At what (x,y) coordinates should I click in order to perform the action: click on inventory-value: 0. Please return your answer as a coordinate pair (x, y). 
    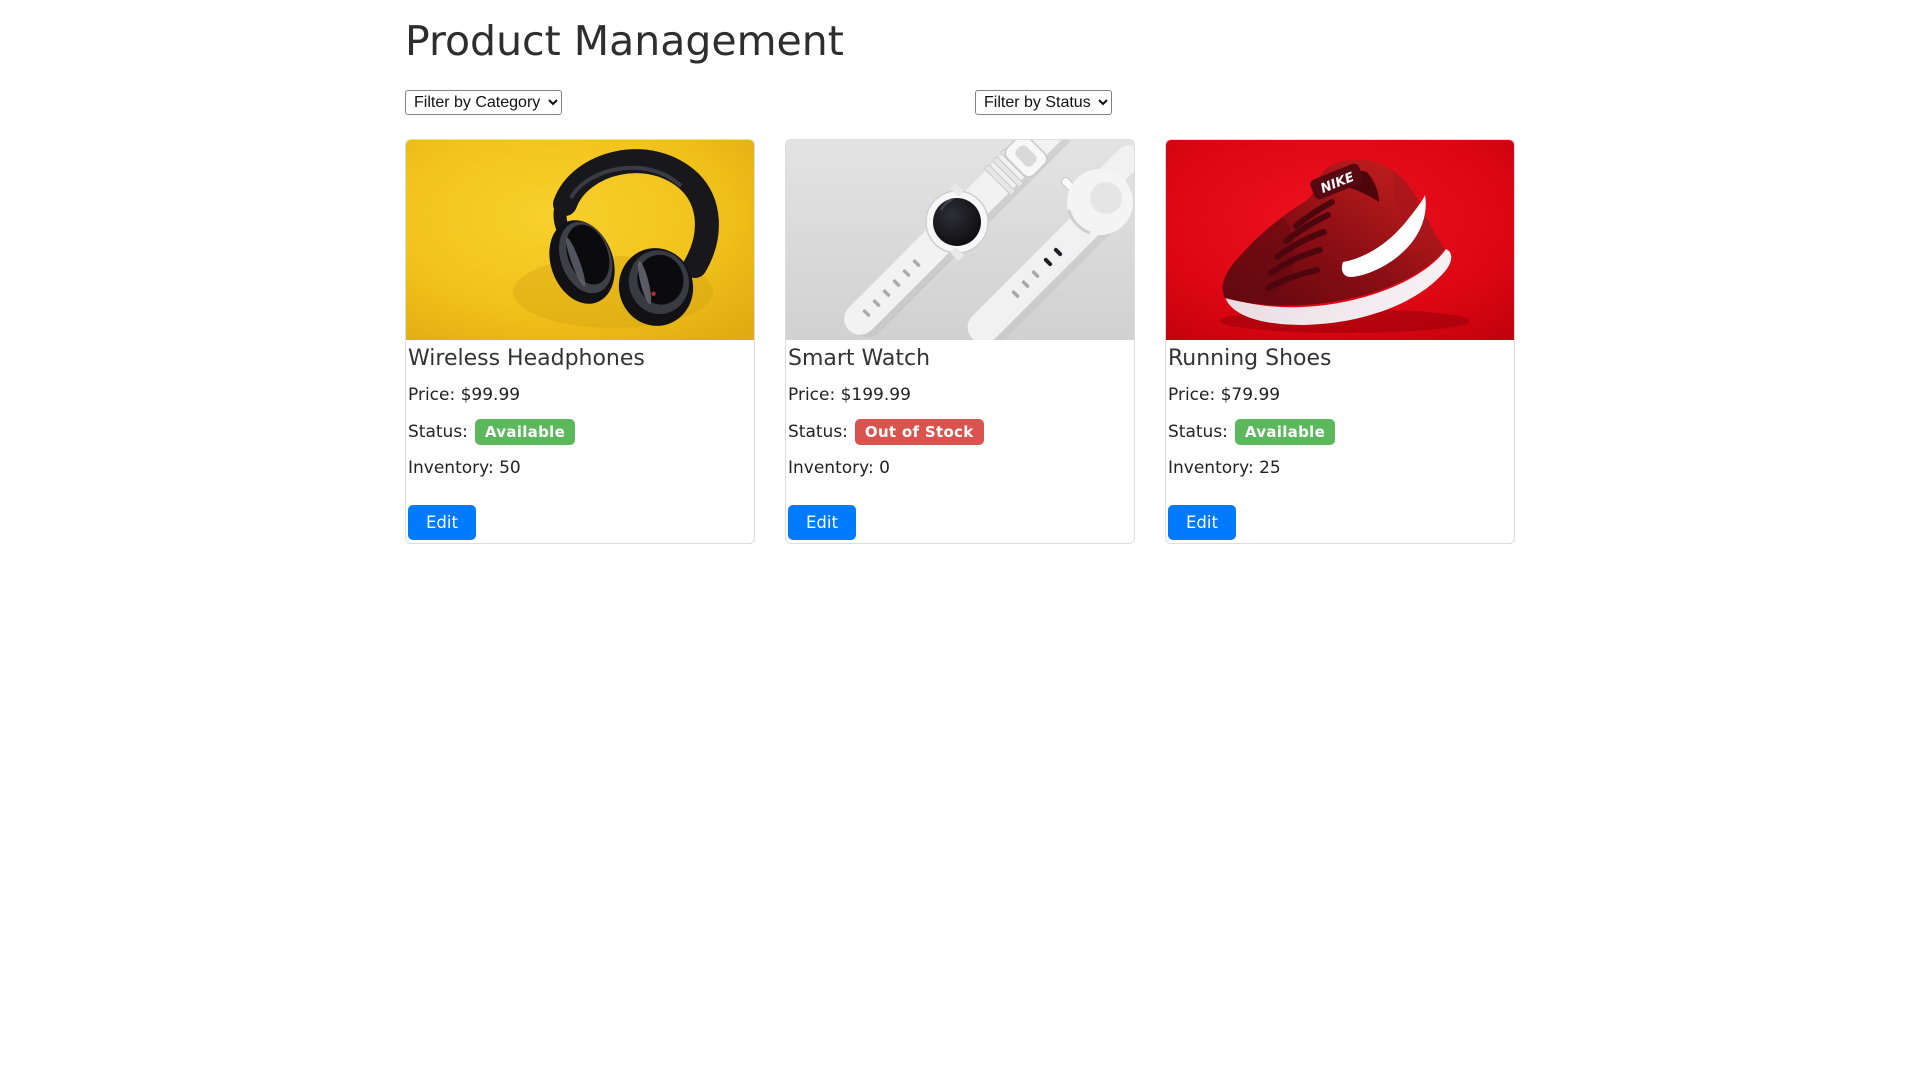
    Looking at the image, I should click on (884, 468).